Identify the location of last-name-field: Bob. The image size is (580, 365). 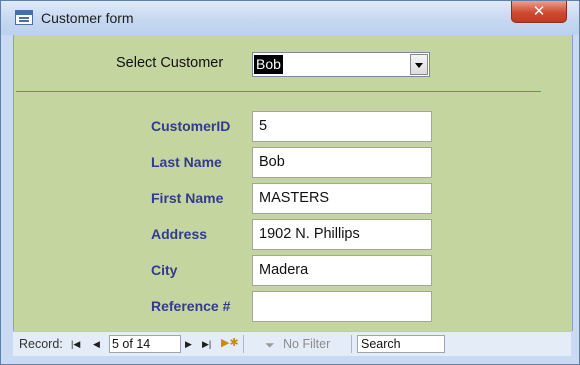
(342, 162).